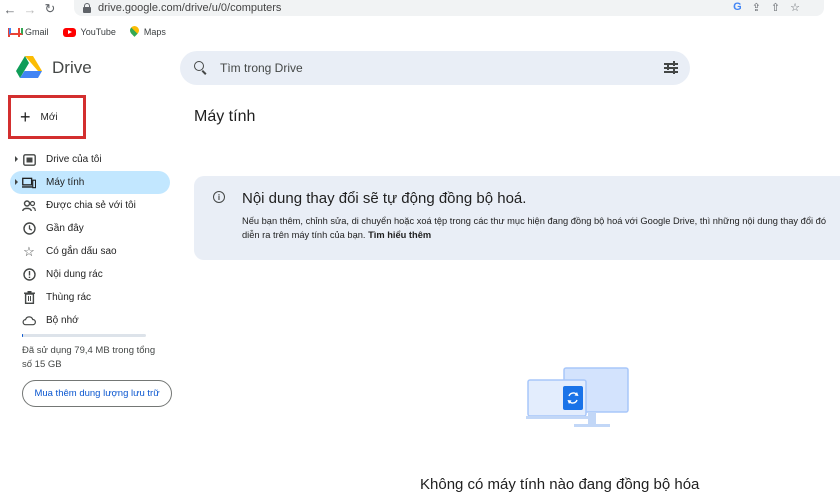 The image size is (840, 500). I want to click on reload-icon: ↻, so click(50, 9).